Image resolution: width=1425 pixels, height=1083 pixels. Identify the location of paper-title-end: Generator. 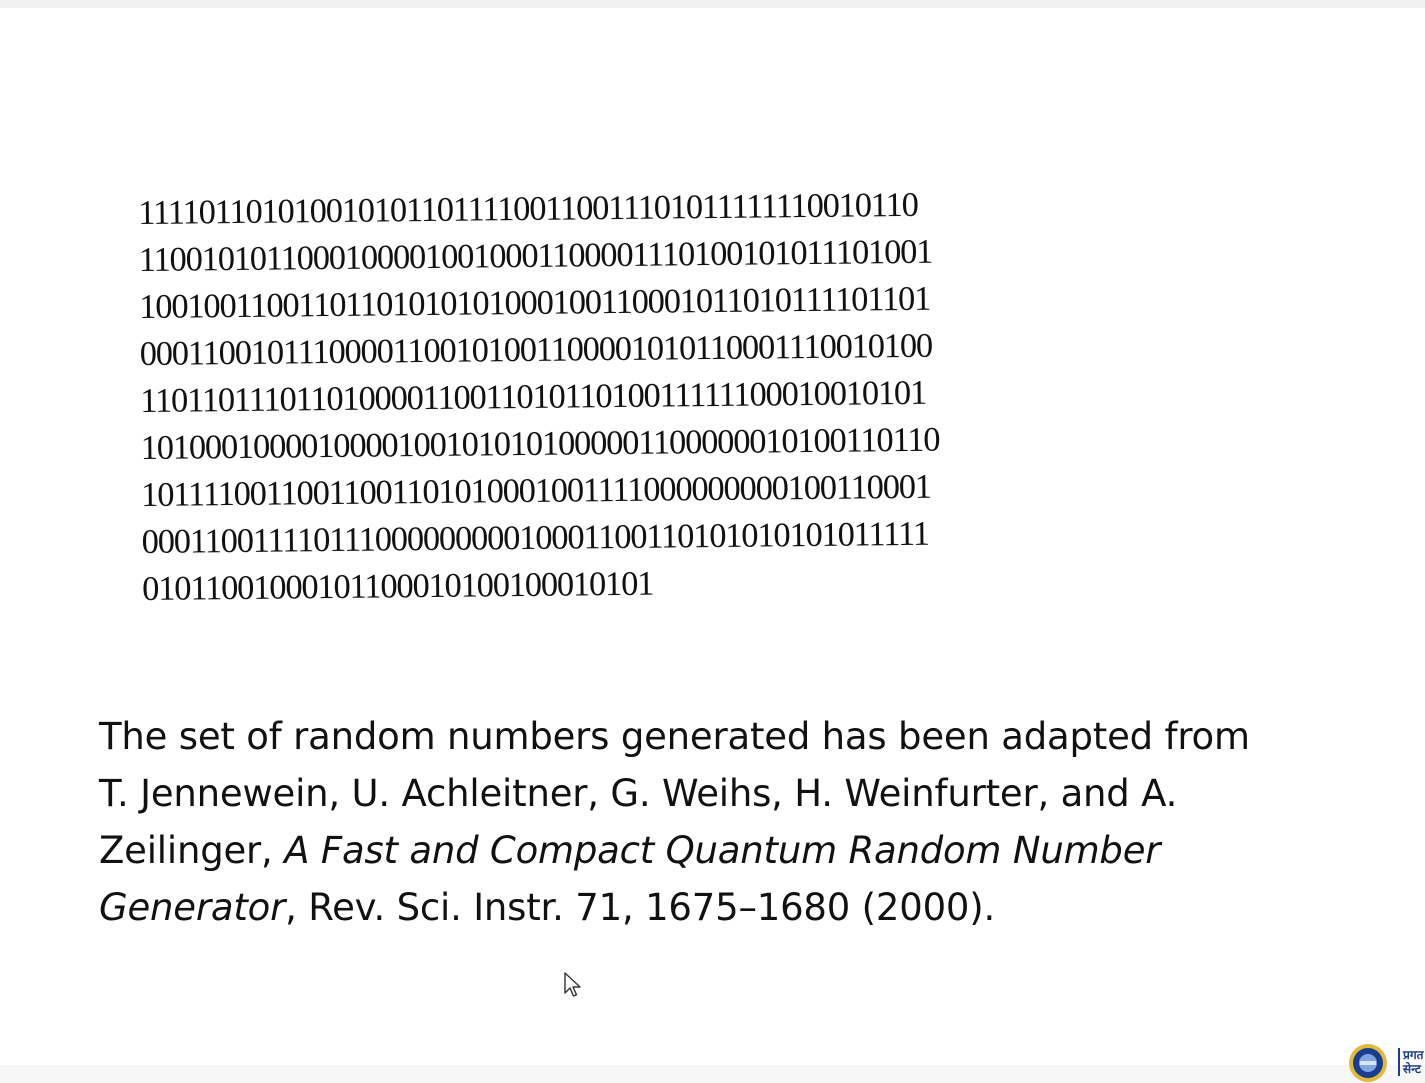
(192, 907).